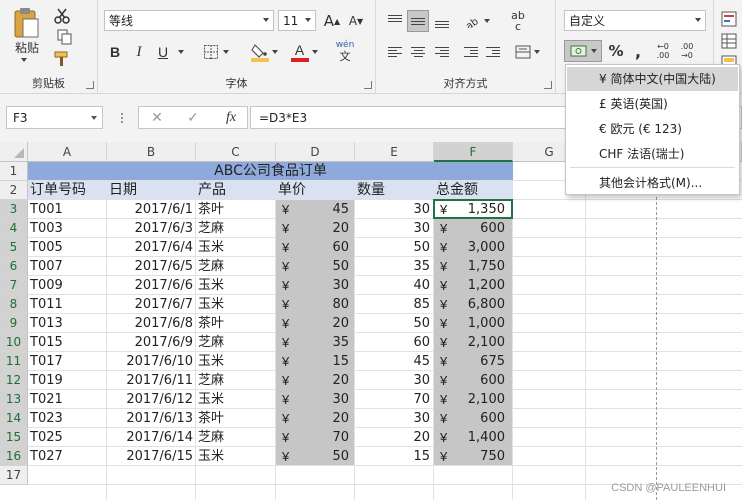 The height and width of the screenshot is (500, 742). Describe the element at coordinates (315, 190) in the screenshot. I see `header-cell-d: 单价` at that location.